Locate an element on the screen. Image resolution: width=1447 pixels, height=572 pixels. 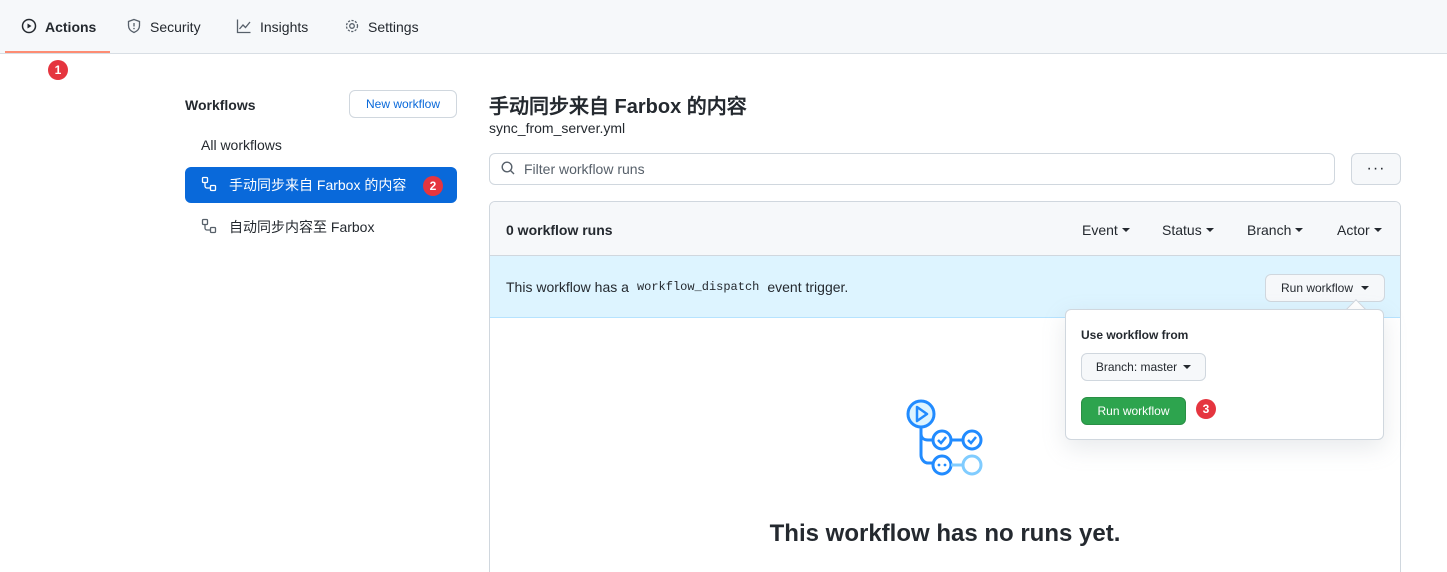
sidebar-item-auto-sync: 自动同步内容至 Farbox is located at coordinates (321, 227).